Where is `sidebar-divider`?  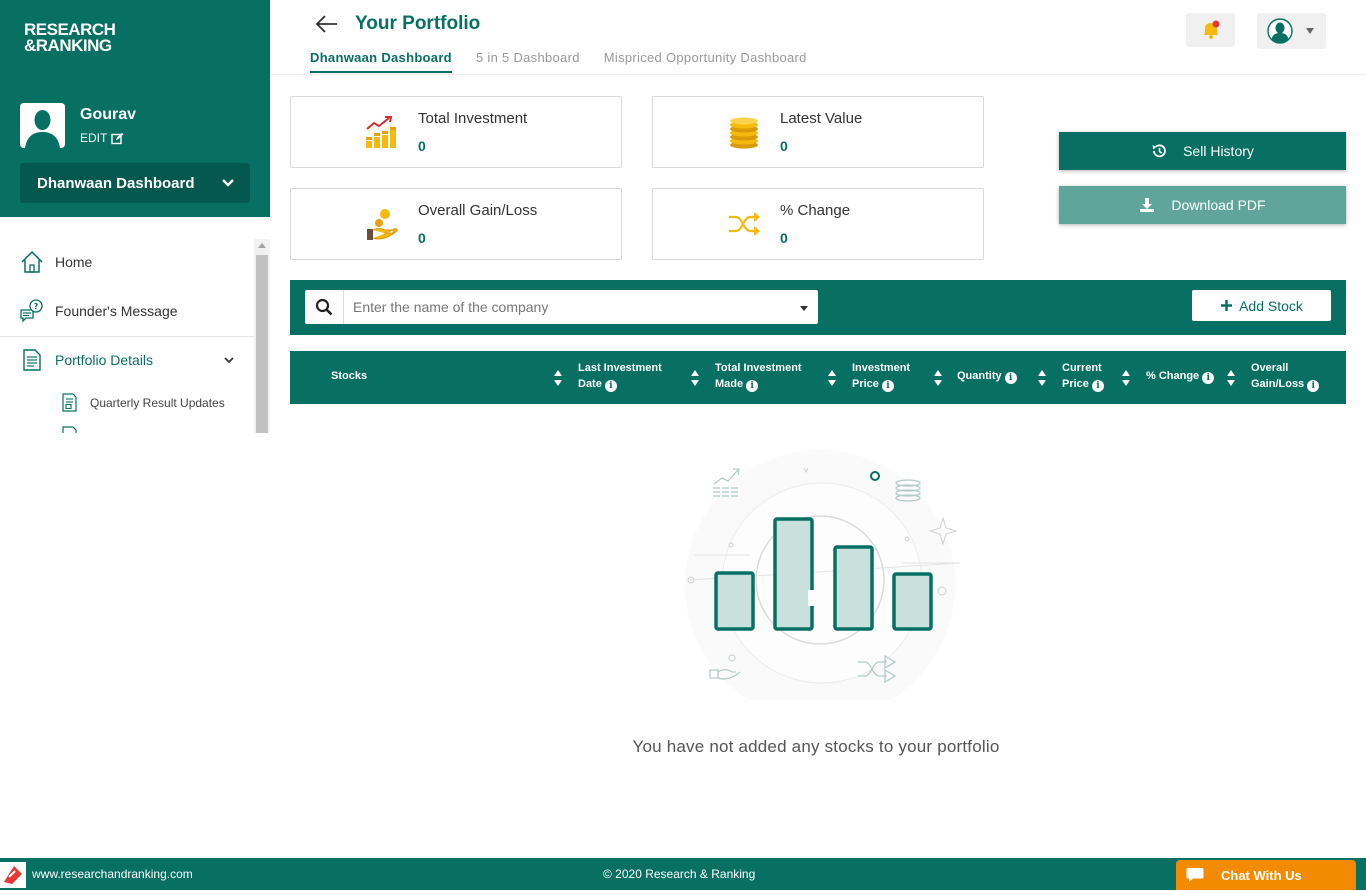
sidebar-divider is located at coordinates (127, 336).